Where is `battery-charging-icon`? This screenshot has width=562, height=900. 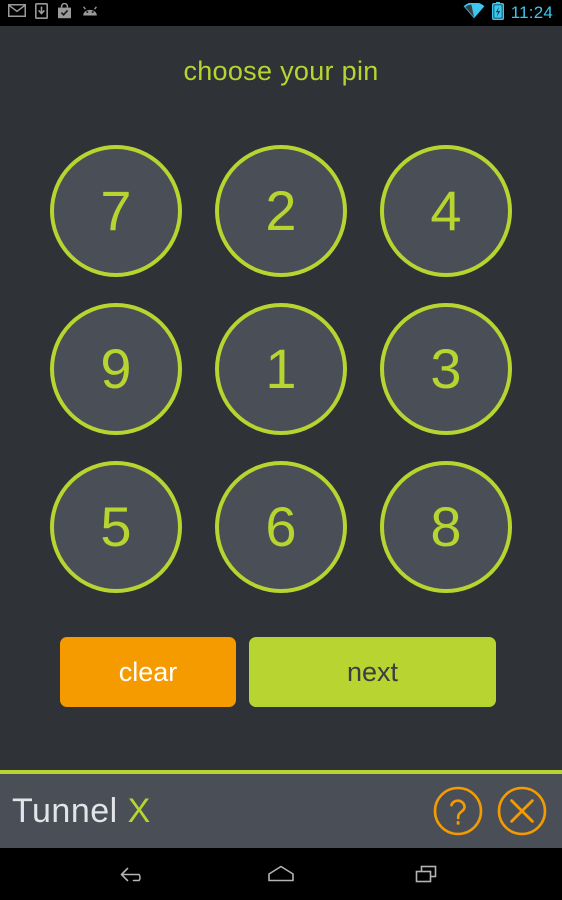
battery-charging-icon is located at coordinates (497, 13).